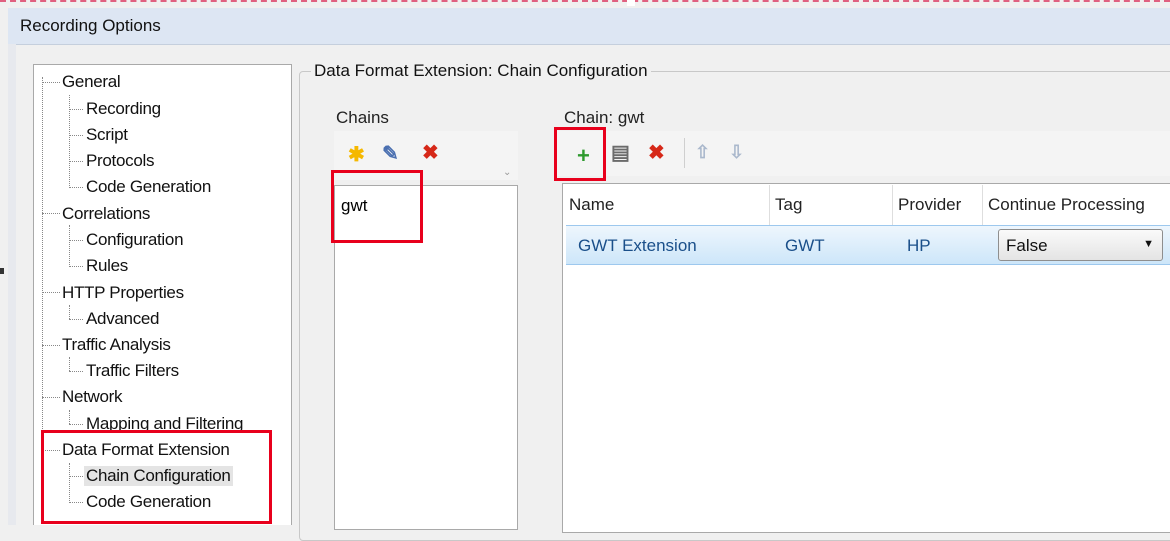  Describe the element at coordinates (684, 153) in the screenshot. I see `toolbar-separator` at that location.